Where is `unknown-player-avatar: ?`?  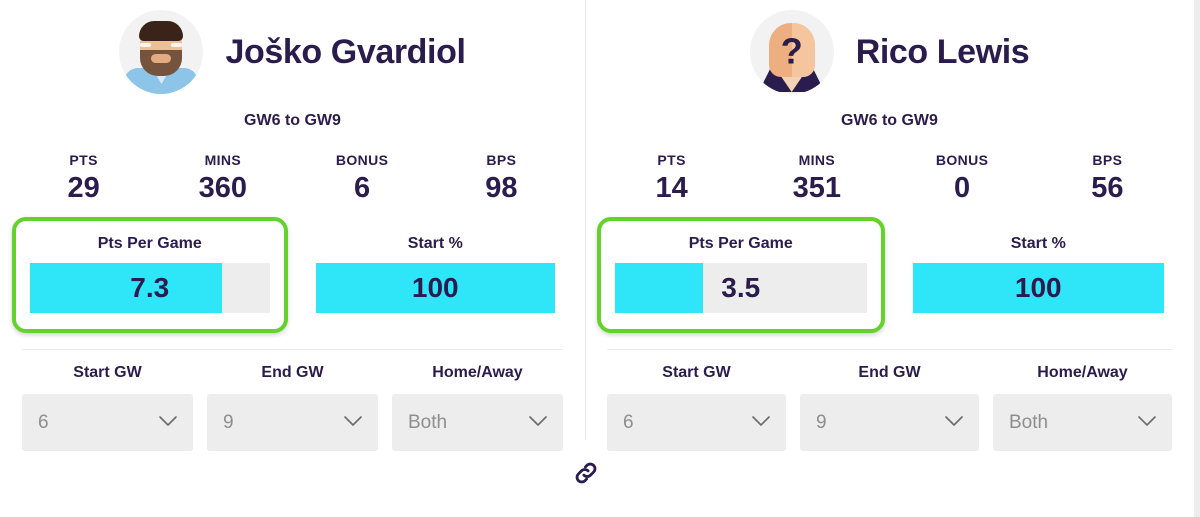 unknown-player-avatar: ? is located at coordinates (791, 52).